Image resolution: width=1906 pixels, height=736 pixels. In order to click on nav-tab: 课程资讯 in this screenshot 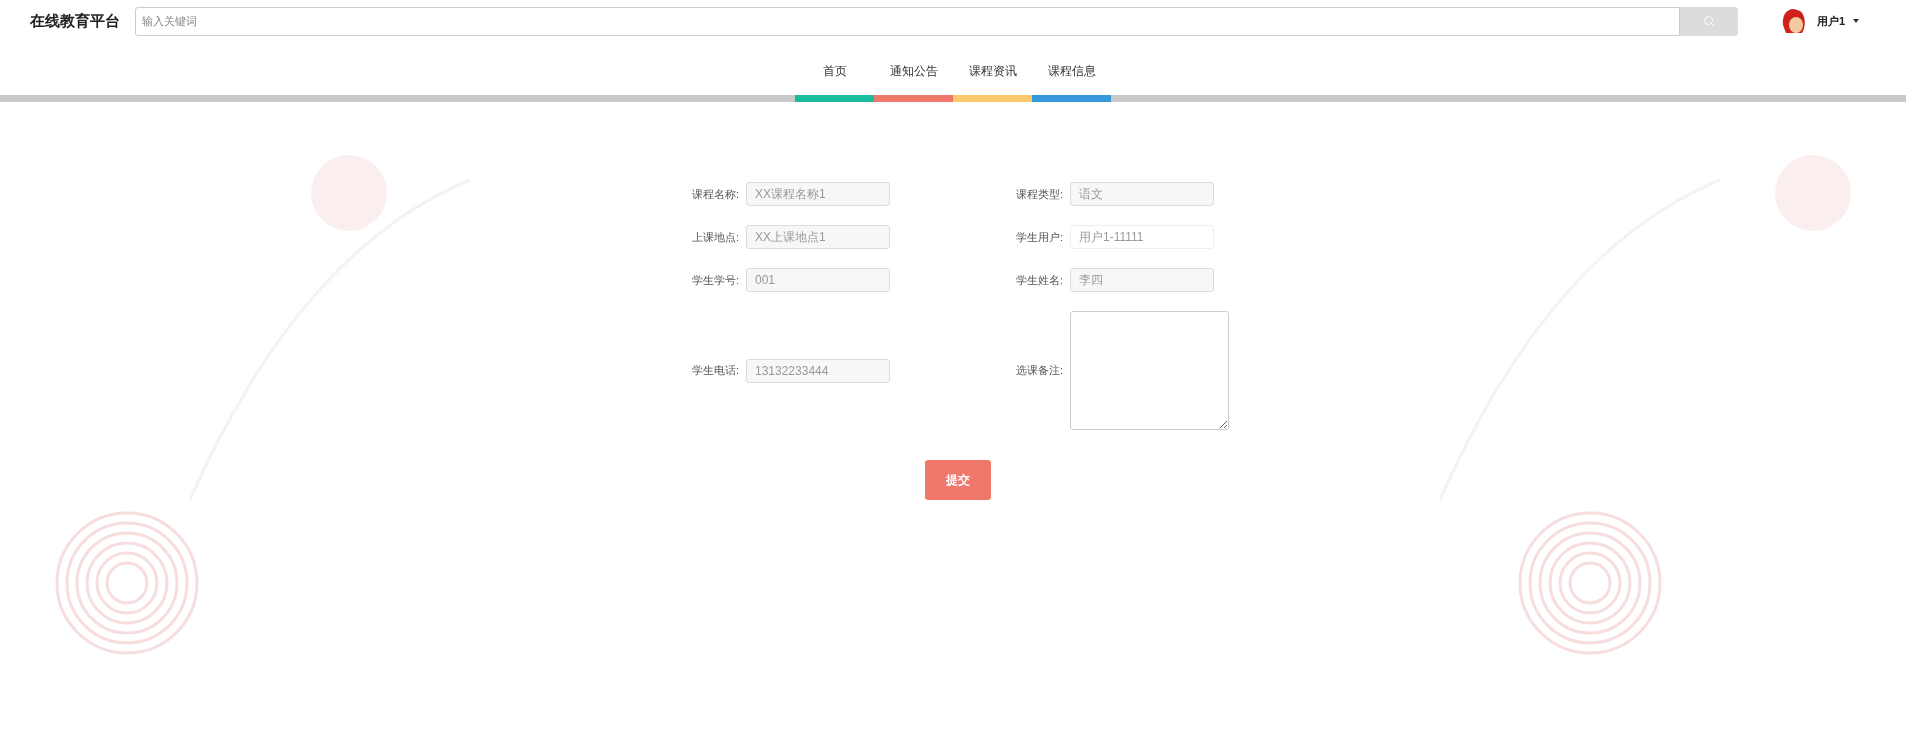, I will do `click(992, 78)`.